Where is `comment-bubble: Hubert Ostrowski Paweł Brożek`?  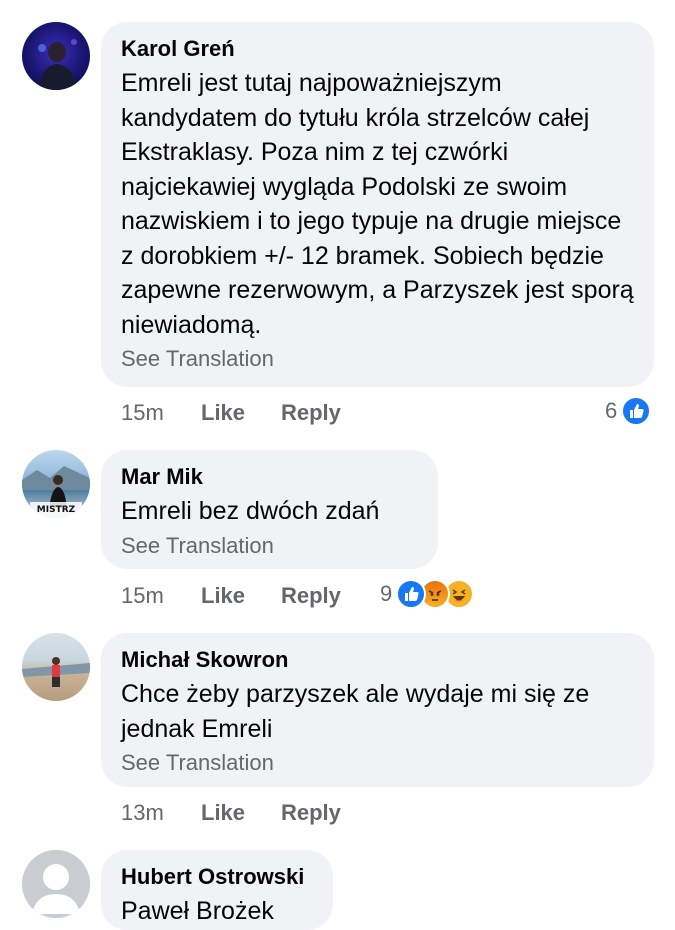
comment-bubble: Hubert Ostrowski Paweł Brożek is located at coordinates (217, 890).